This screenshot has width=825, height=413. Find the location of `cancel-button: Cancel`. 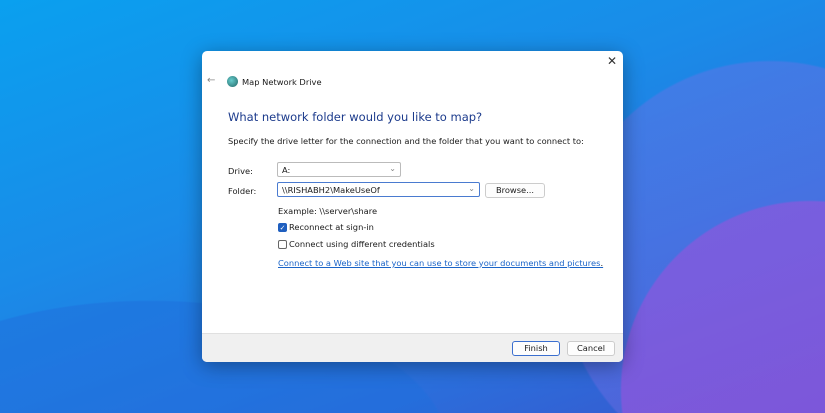

cancel-button: Cancel is located at coordinates (591, 348).